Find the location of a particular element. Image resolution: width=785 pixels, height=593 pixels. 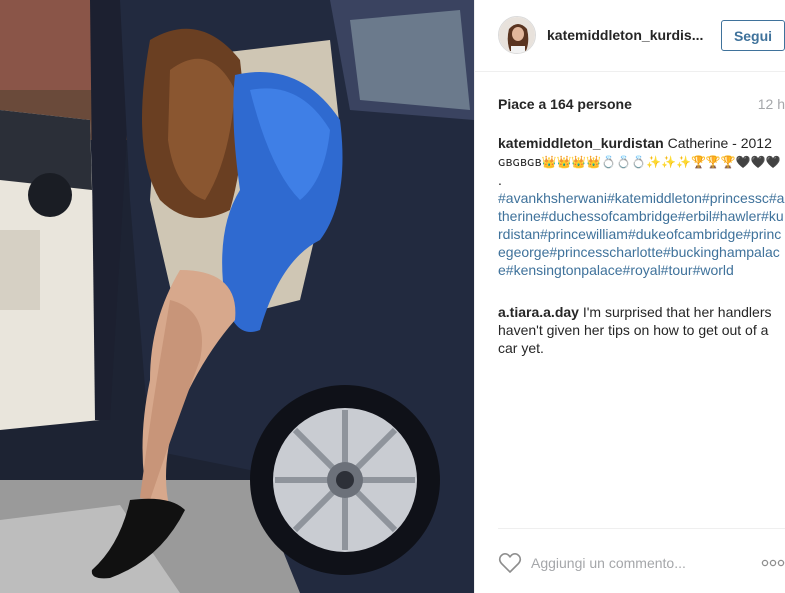

post-header: katemiddleton_kurdis... Segui is located at coordinates (630, 36).